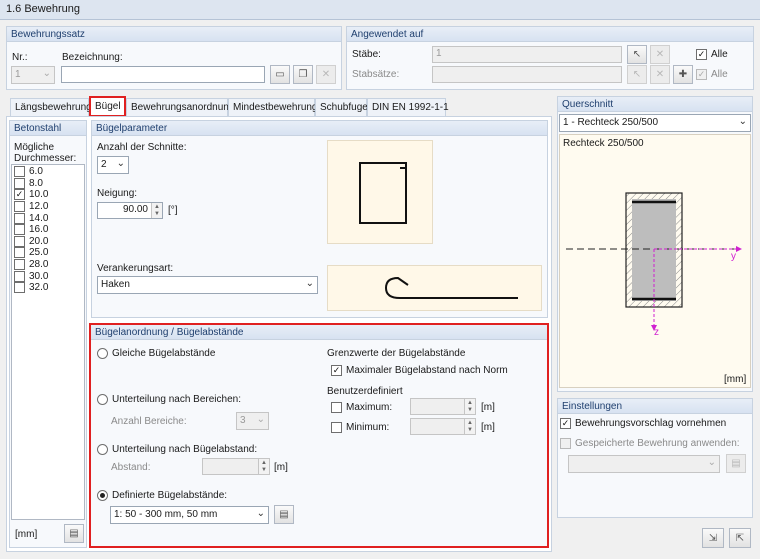 The image size is (760, 559). I want to click on list-item: 14.0, so click(31, 218).